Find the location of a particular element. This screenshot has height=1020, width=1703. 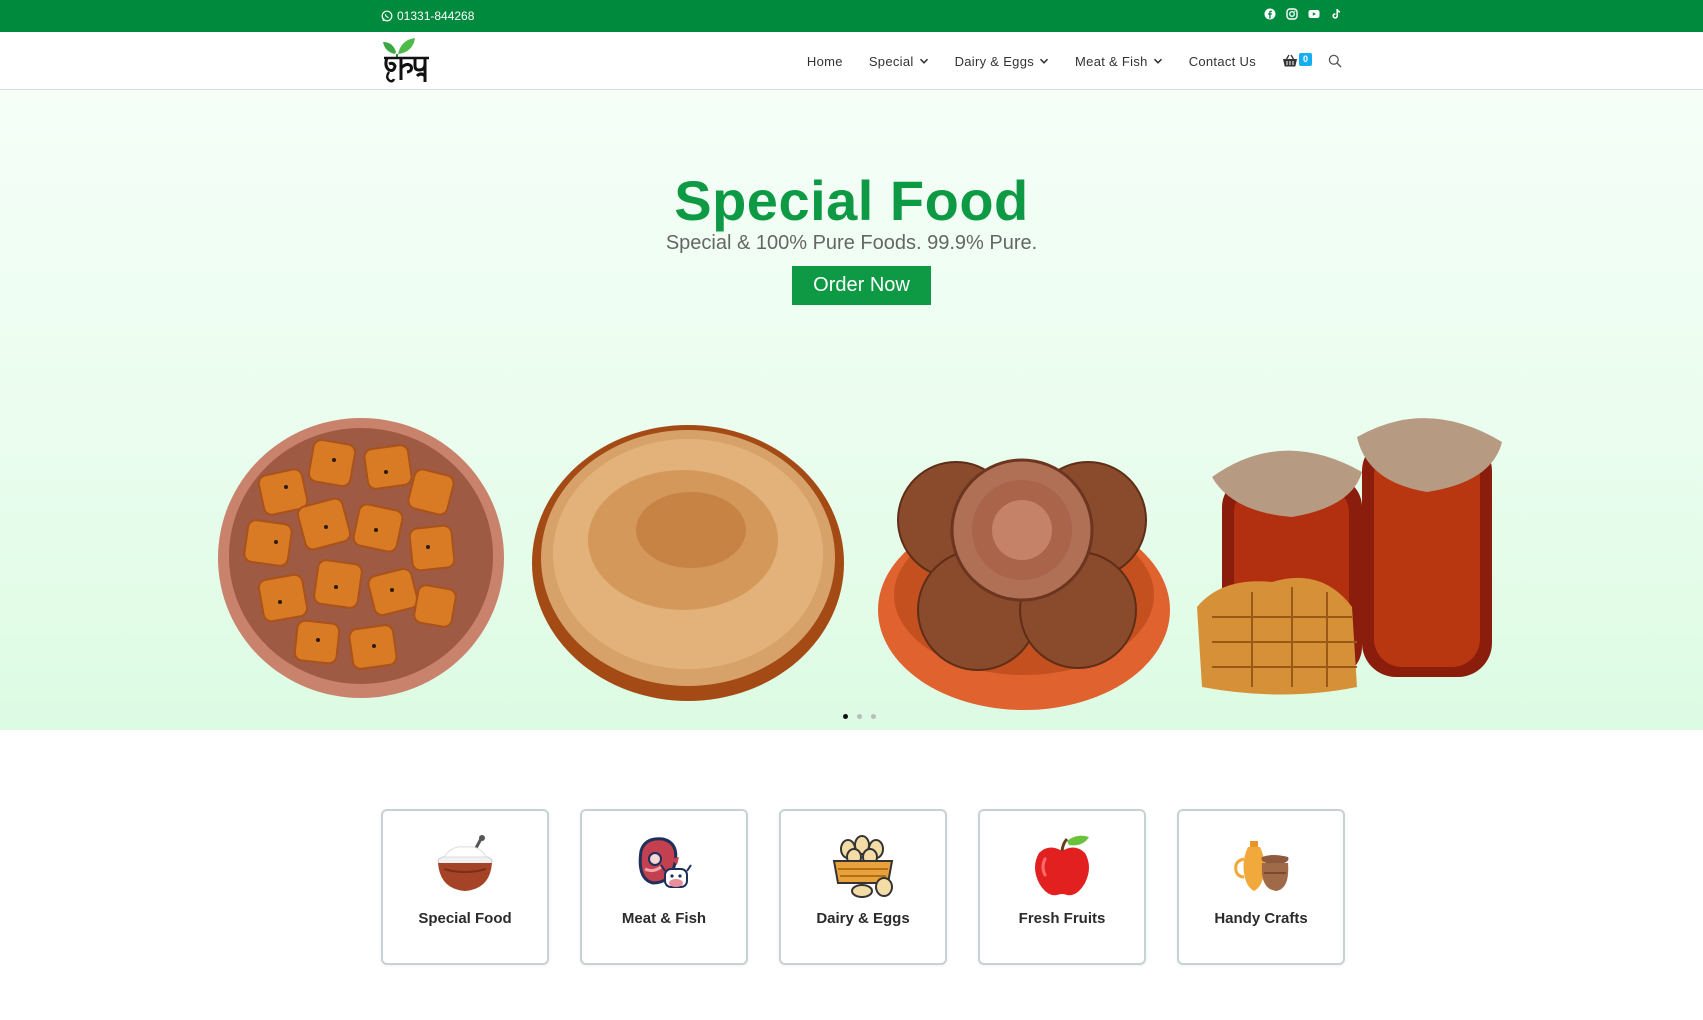

nav-meat-fish: Meat & Fish is located at coordinates (1119, 61).